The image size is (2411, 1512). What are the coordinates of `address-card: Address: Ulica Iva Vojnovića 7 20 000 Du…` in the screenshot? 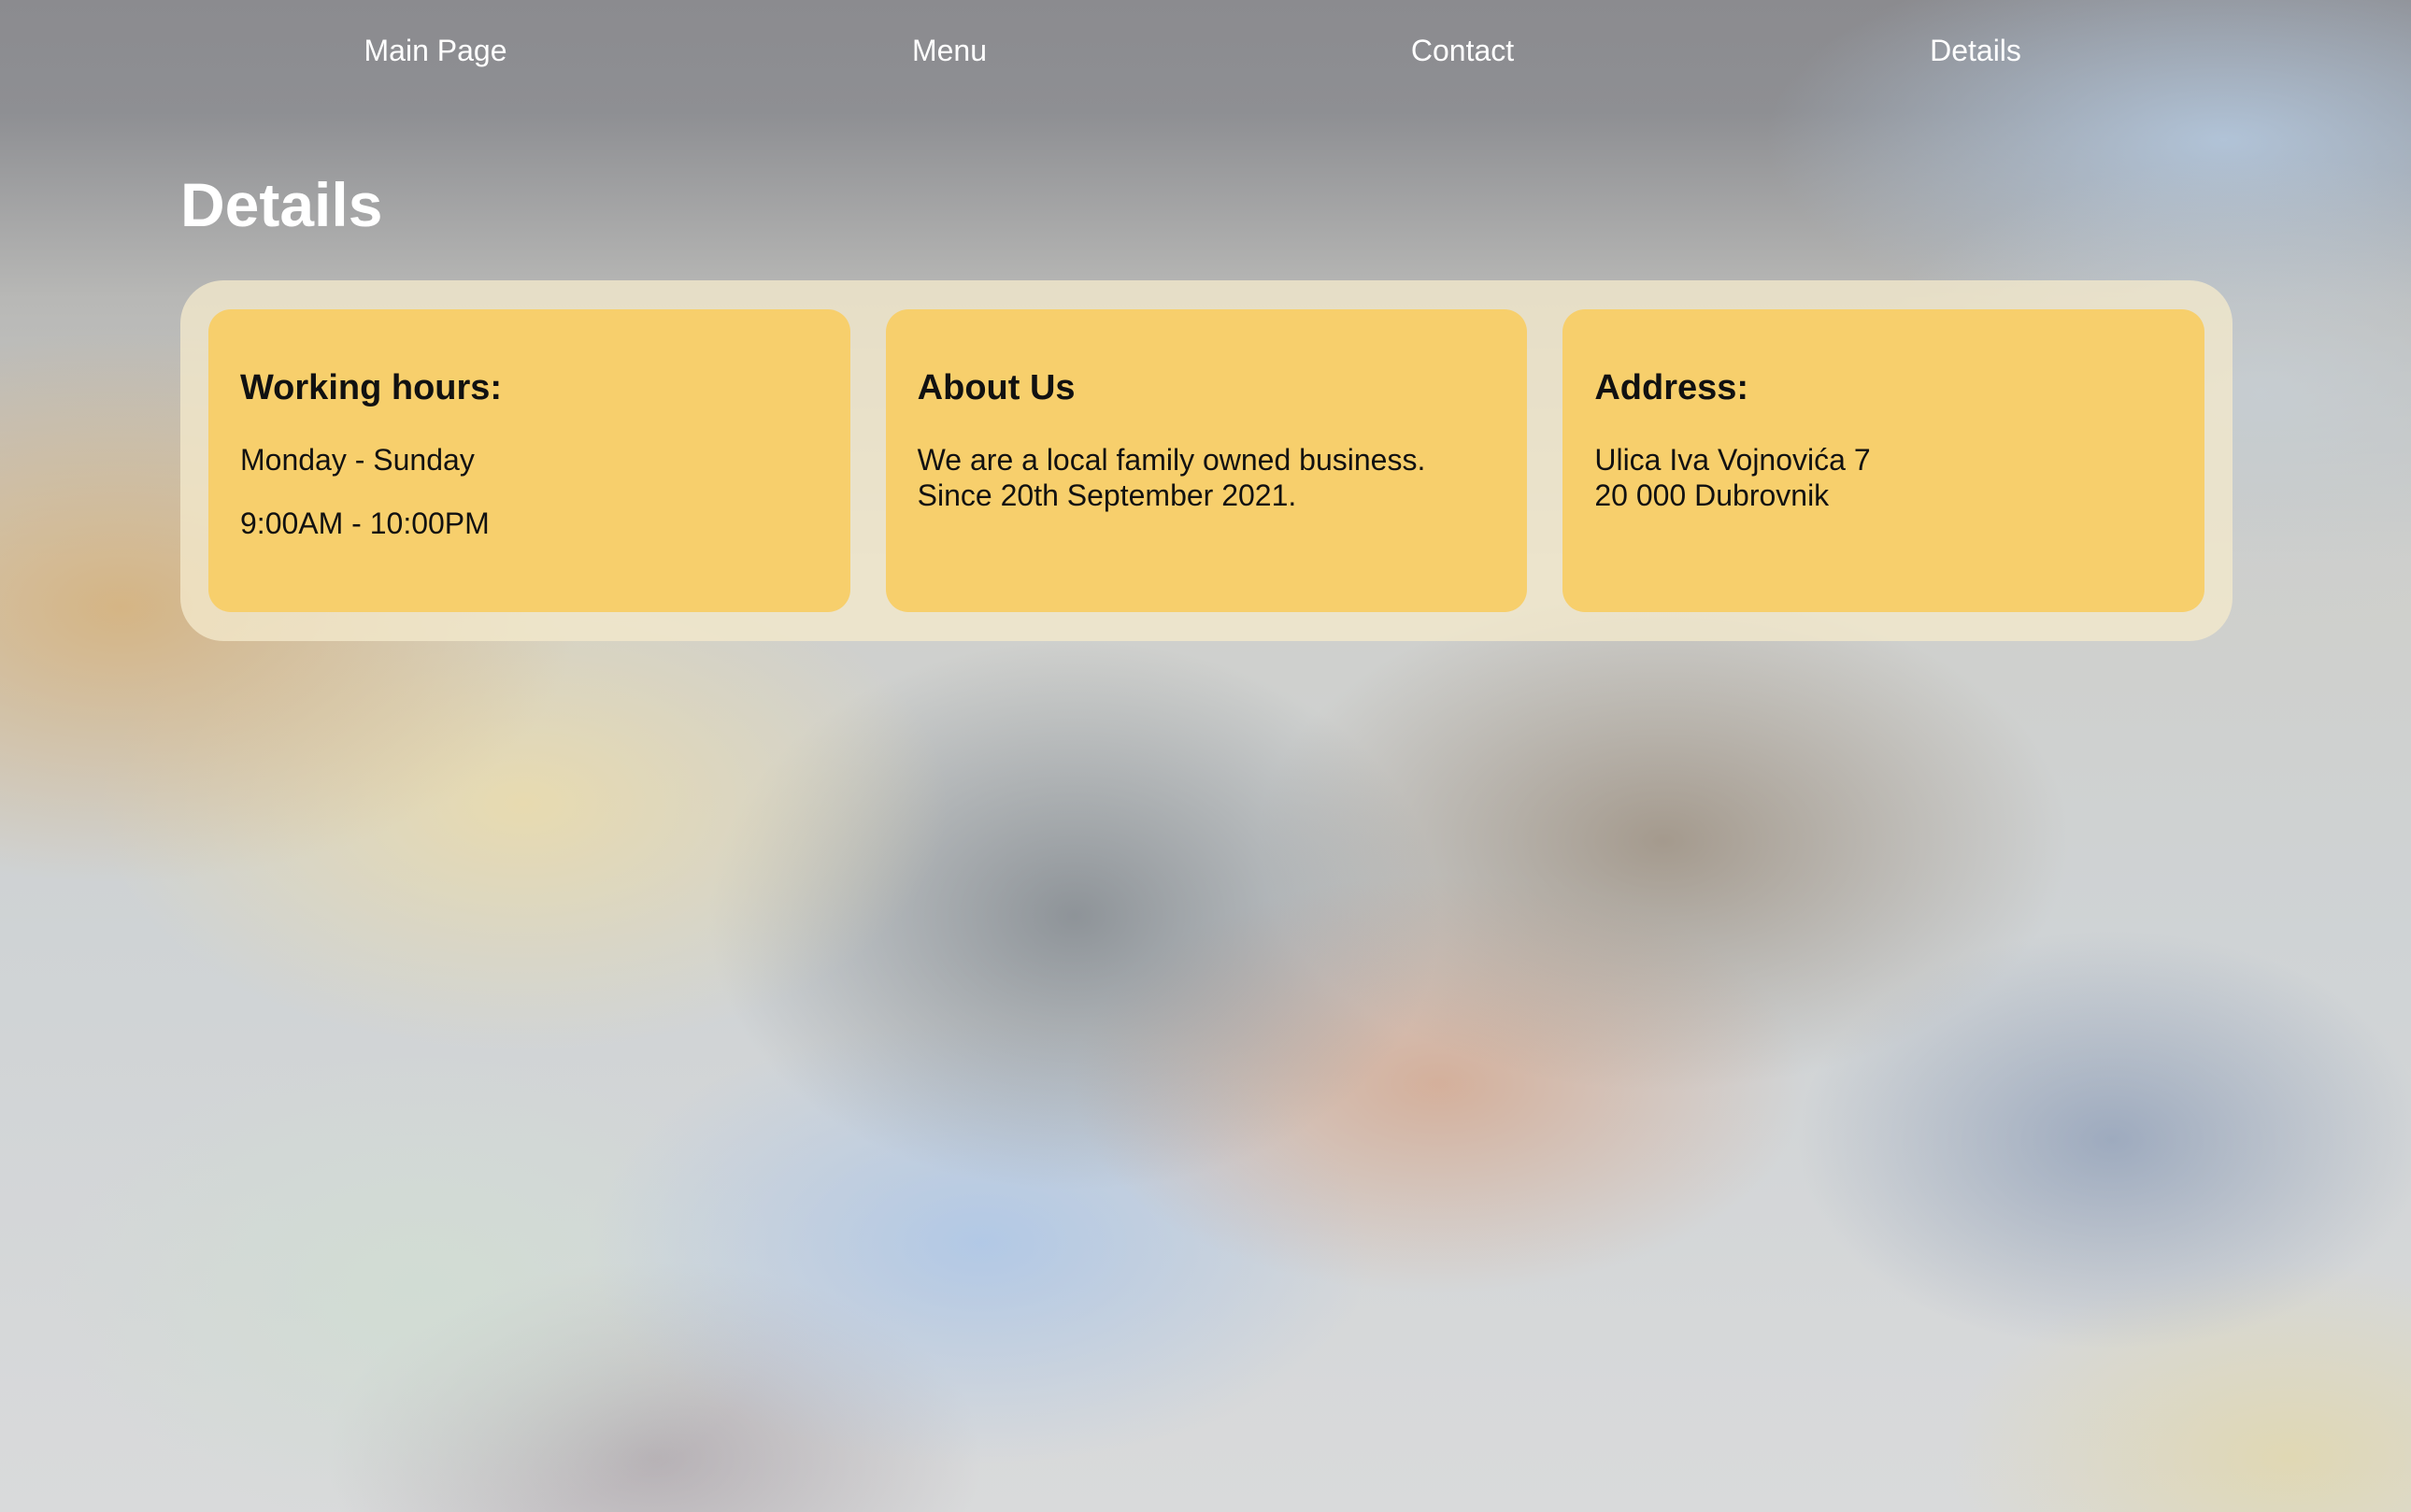 It's located at (1883, 460).